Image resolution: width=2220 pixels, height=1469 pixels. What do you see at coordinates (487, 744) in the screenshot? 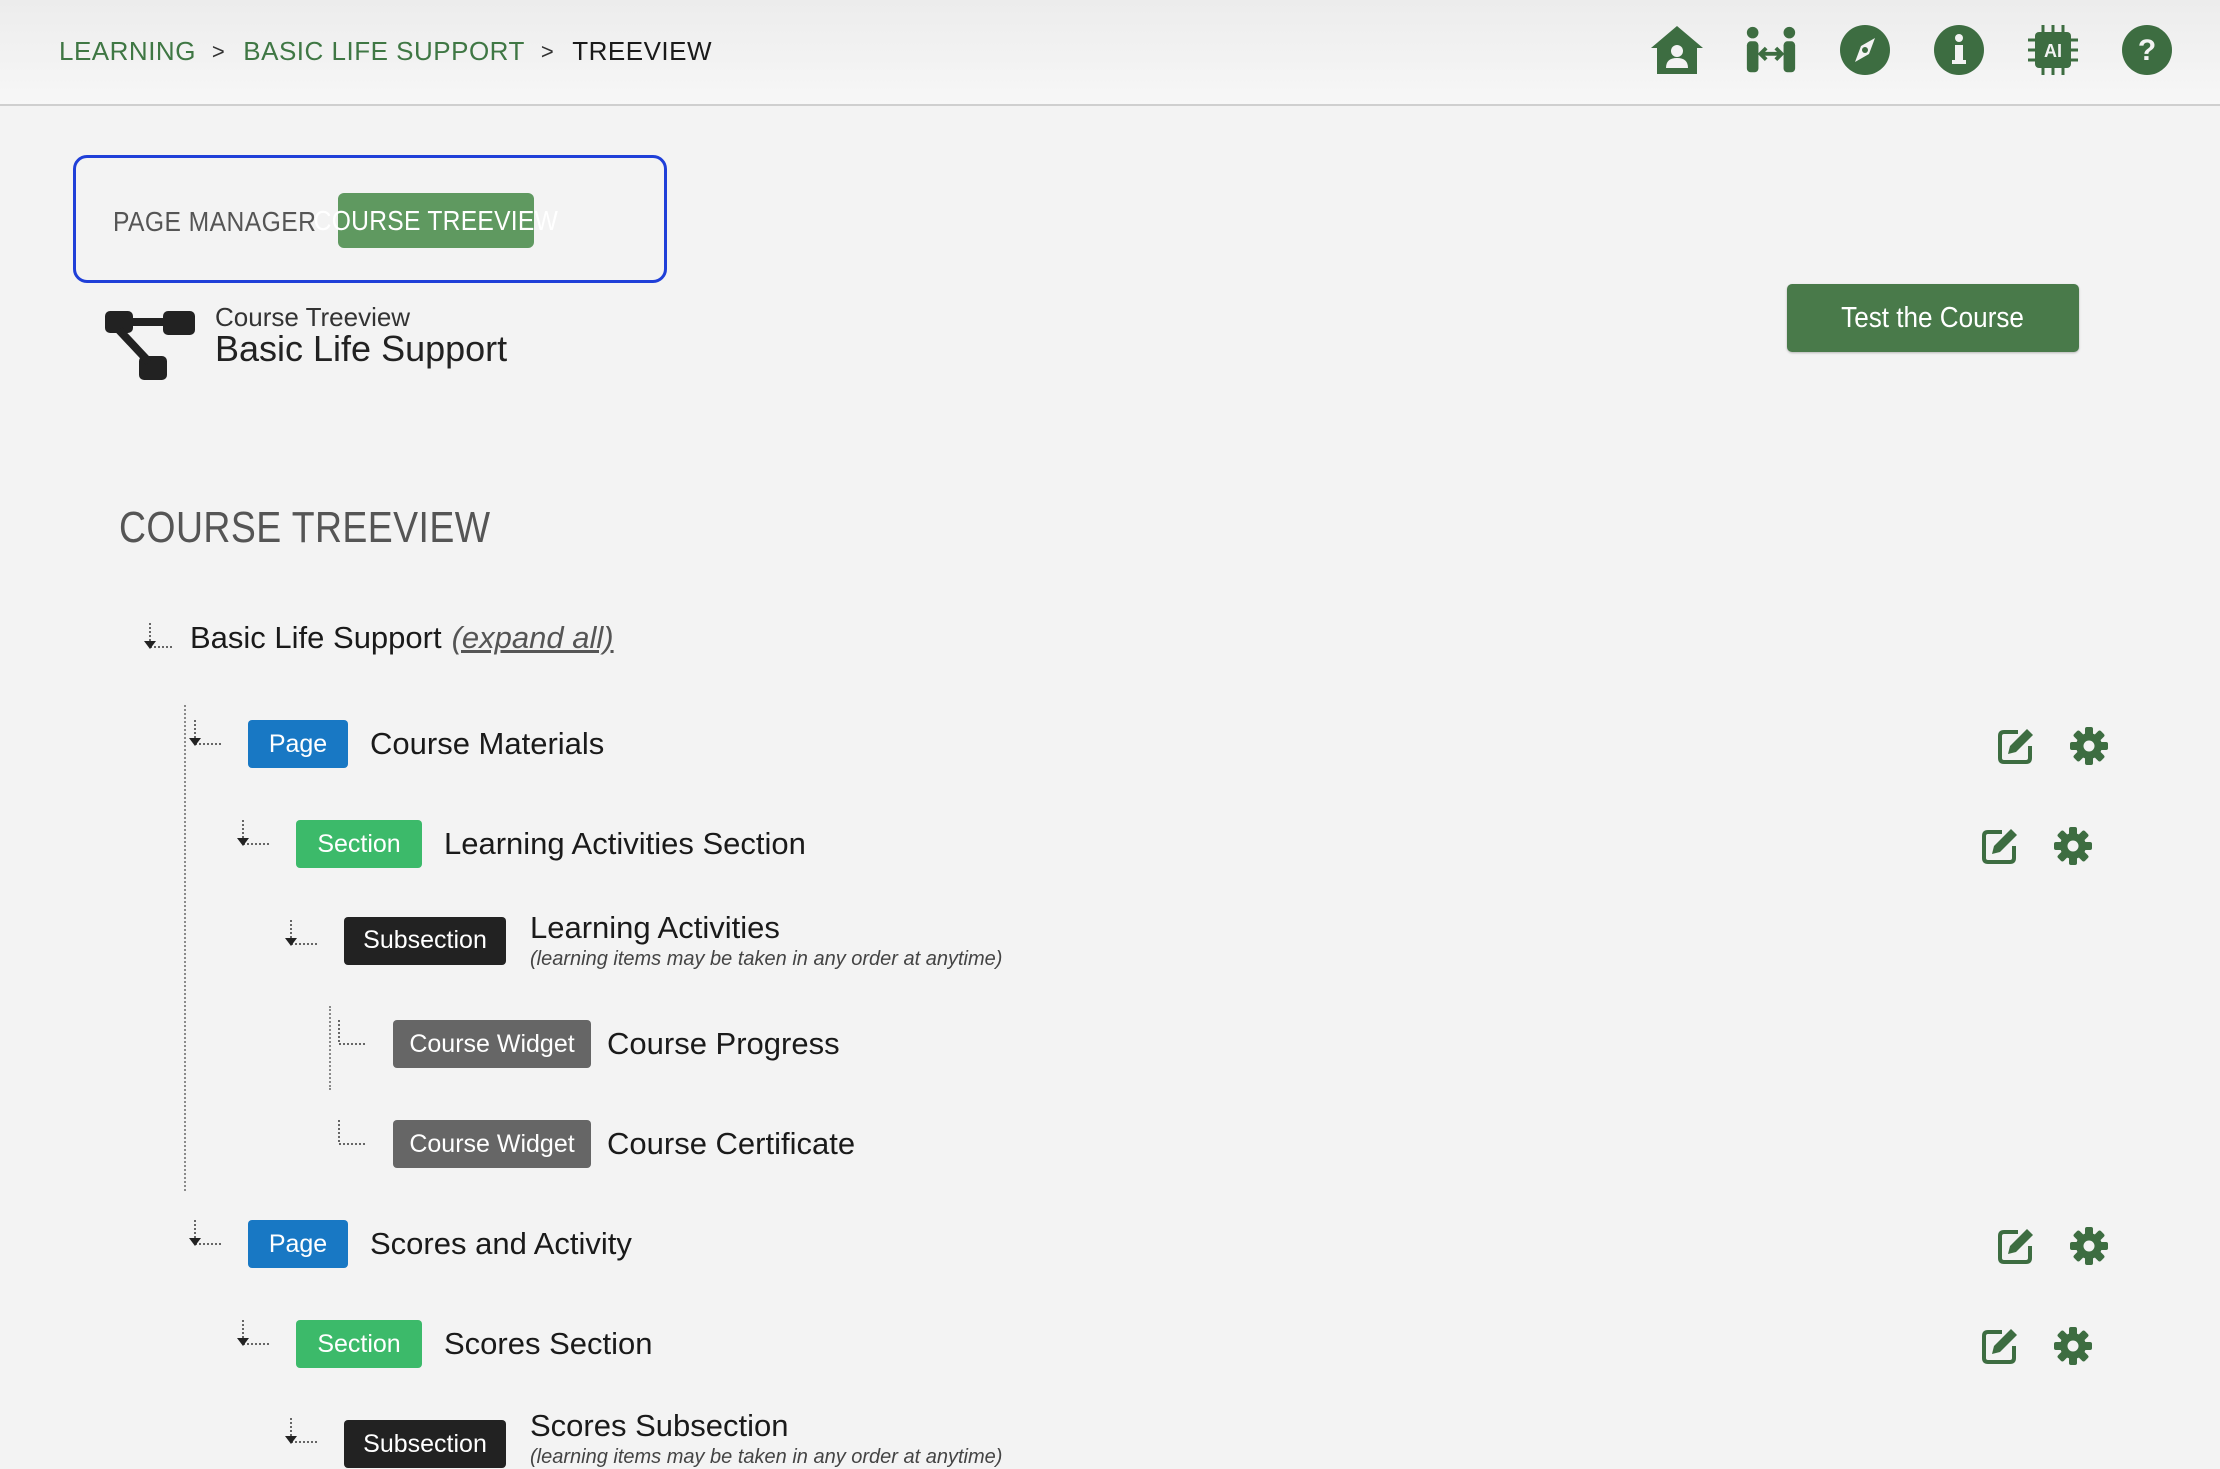
I see `tree-node-label: Course Materials` at bounding box center [487, 744].